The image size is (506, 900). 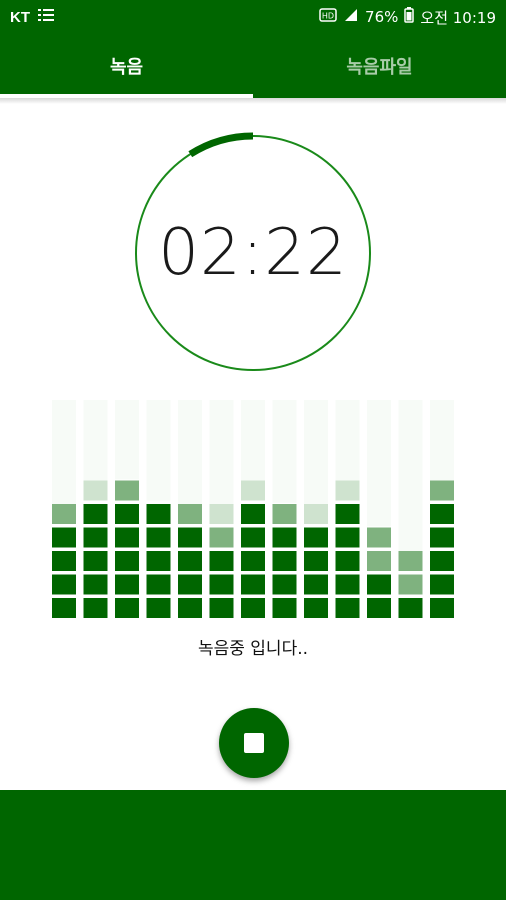 I want to click on tab-record: 녹음, so click(x=126, y=66).